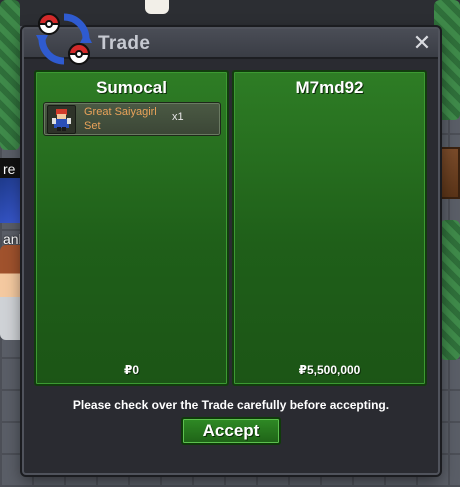 The image size is (460, 487). I want to click on money-offer-right: ₽5,500,000, so click(329, 370).